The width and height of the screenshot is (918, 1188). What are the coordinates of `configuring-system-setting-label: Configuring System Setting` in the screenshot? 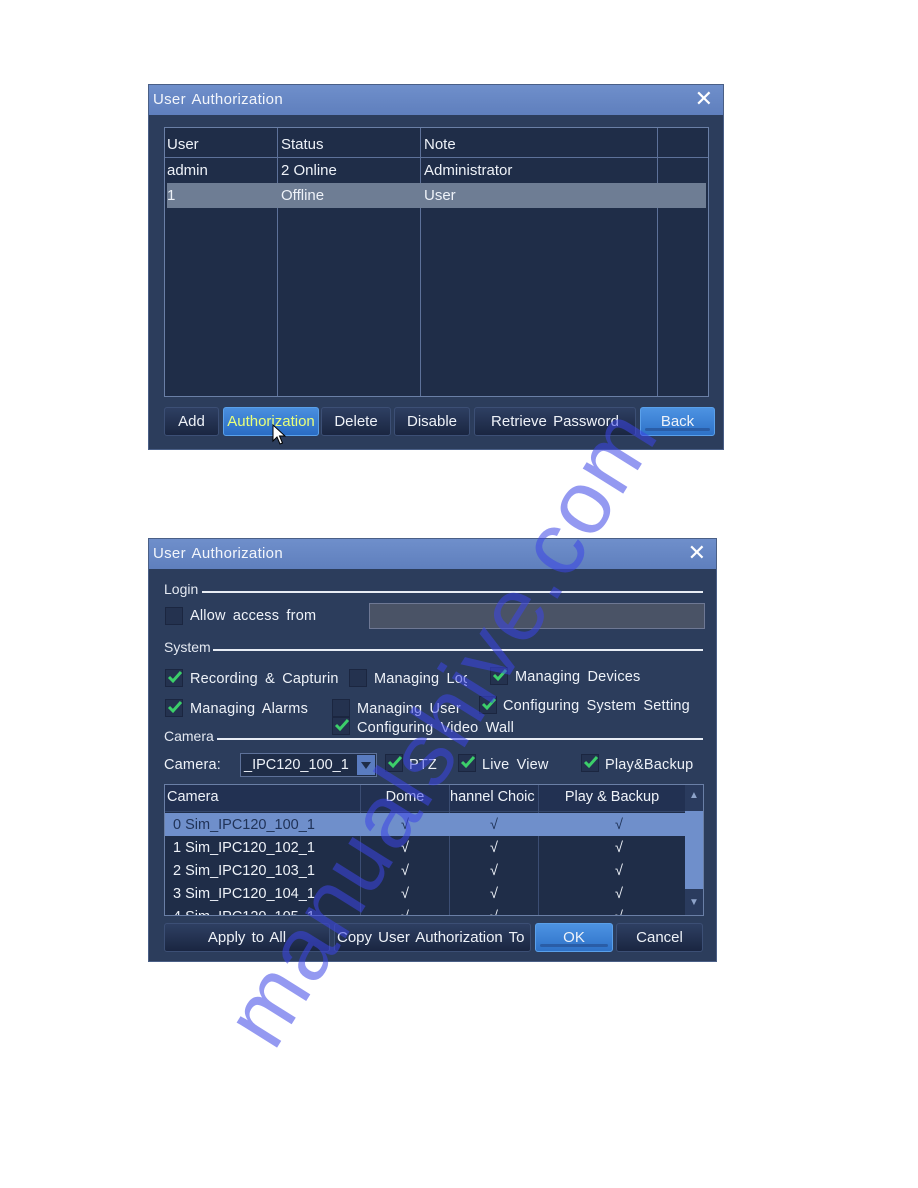 It's located at (596, 706).